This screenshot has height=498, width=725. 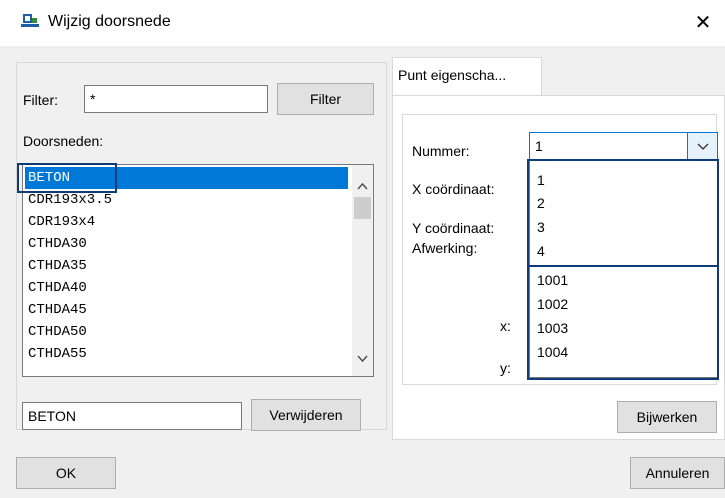 I want to click on filter-label: Filter:, so click(x=40, y=100).